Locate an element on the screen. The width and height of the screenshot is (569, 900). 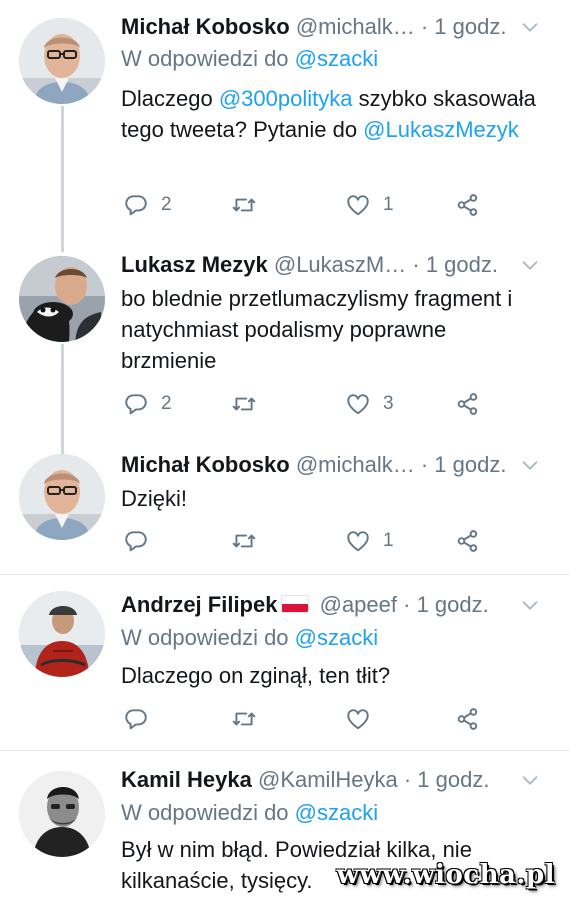
author-handle: @KamilHeyka is located at coordinates (328, 779).